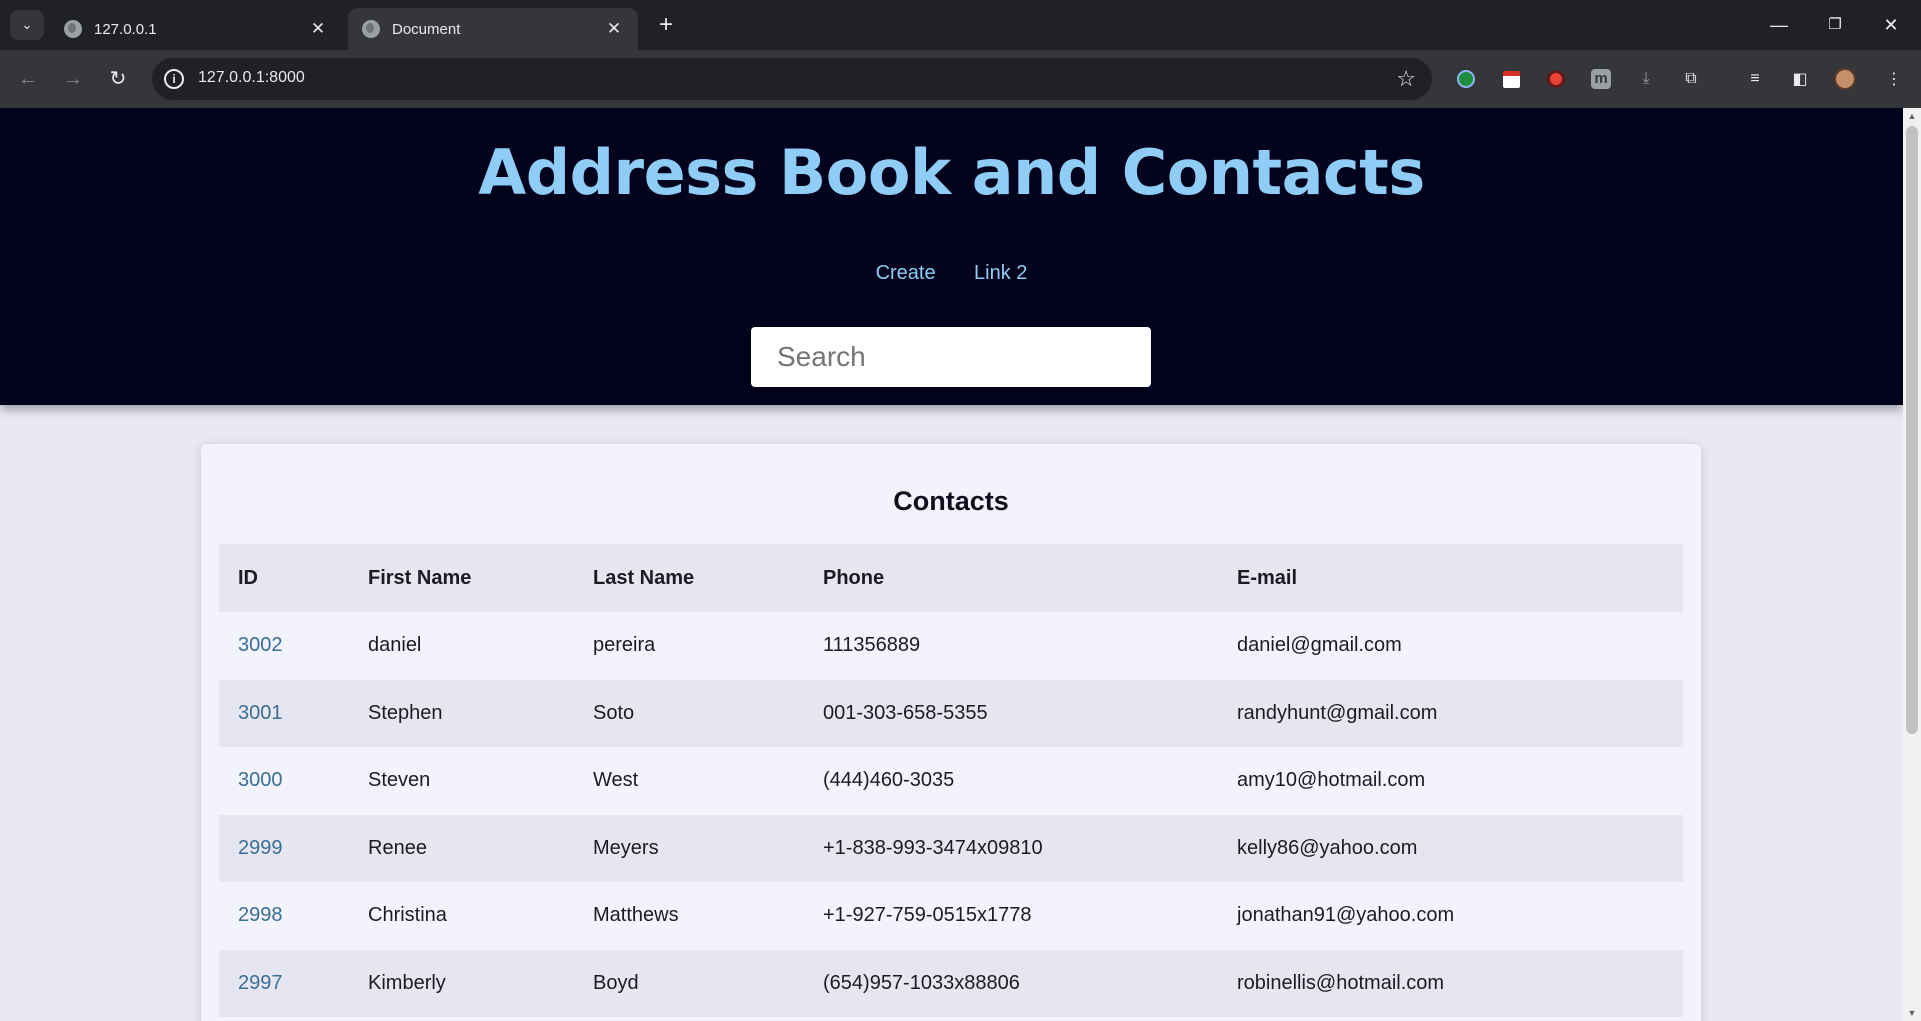  What do you see at coordinates (872, 645) in the screenshot?
I see `cell-phone: 111356889` at bounding box center [872, 645].